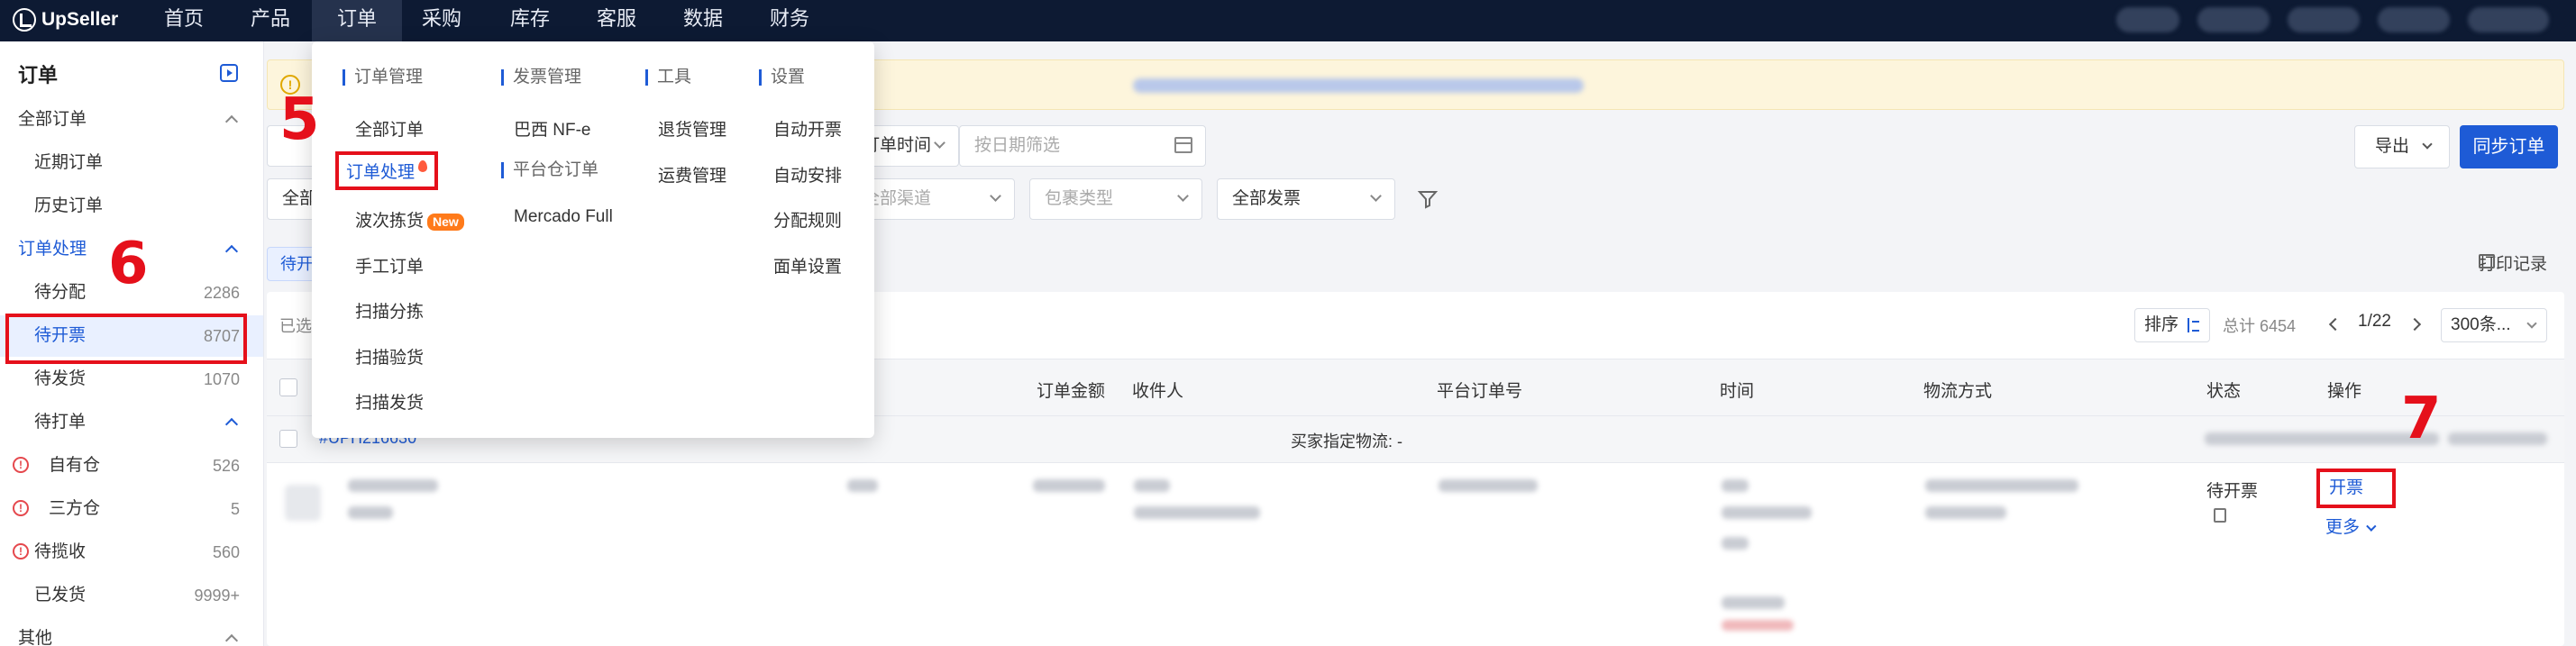 This screenshot has height=646, width=2576. What do you see at coordinates (217, 596) in the screenshot?
I see `sidebar-item-count: 9999+` at bounding box center [217, 596].